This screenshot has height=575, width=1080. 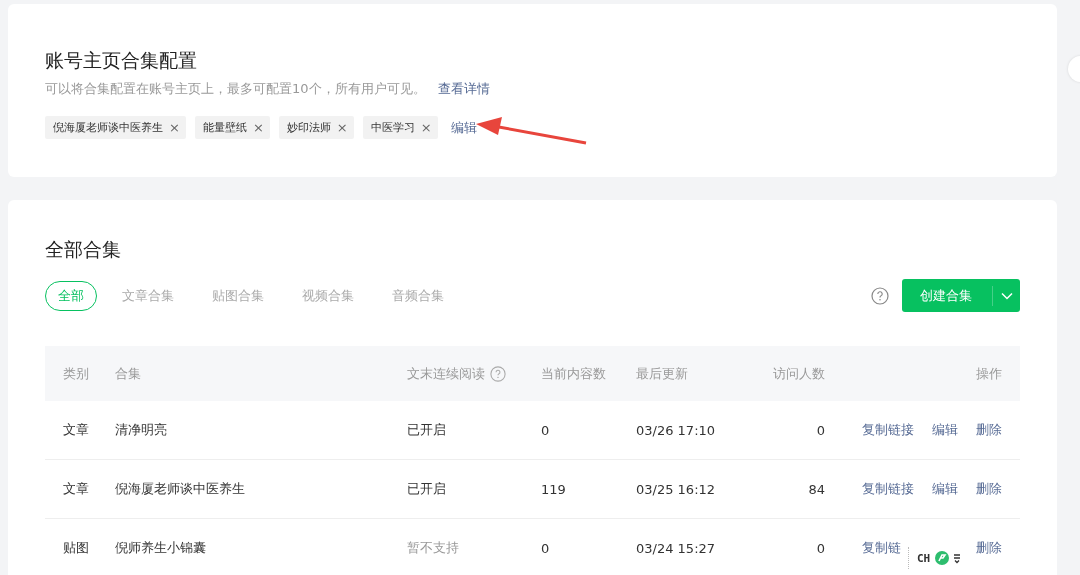 I want to click on table-cell-text: 倪海厦老师谈中医养生, so click(x=180, y=489).